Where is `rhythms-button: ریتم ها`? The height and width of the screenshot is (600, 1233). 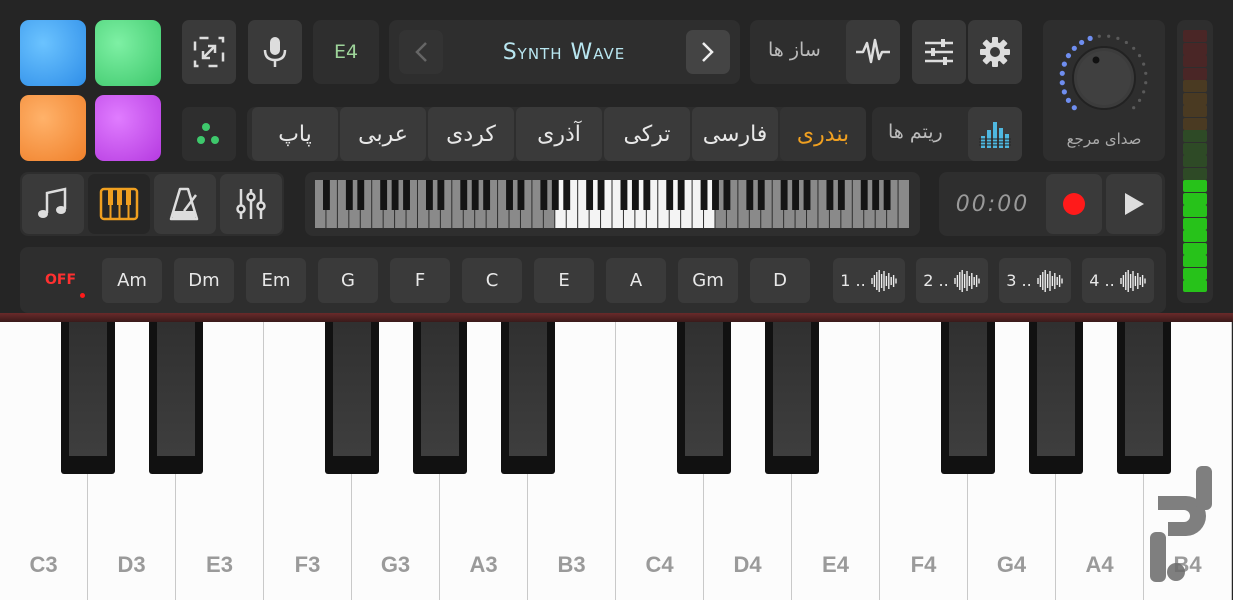
rhythms-button: ریتم ها is located at coordinates (947, 134).